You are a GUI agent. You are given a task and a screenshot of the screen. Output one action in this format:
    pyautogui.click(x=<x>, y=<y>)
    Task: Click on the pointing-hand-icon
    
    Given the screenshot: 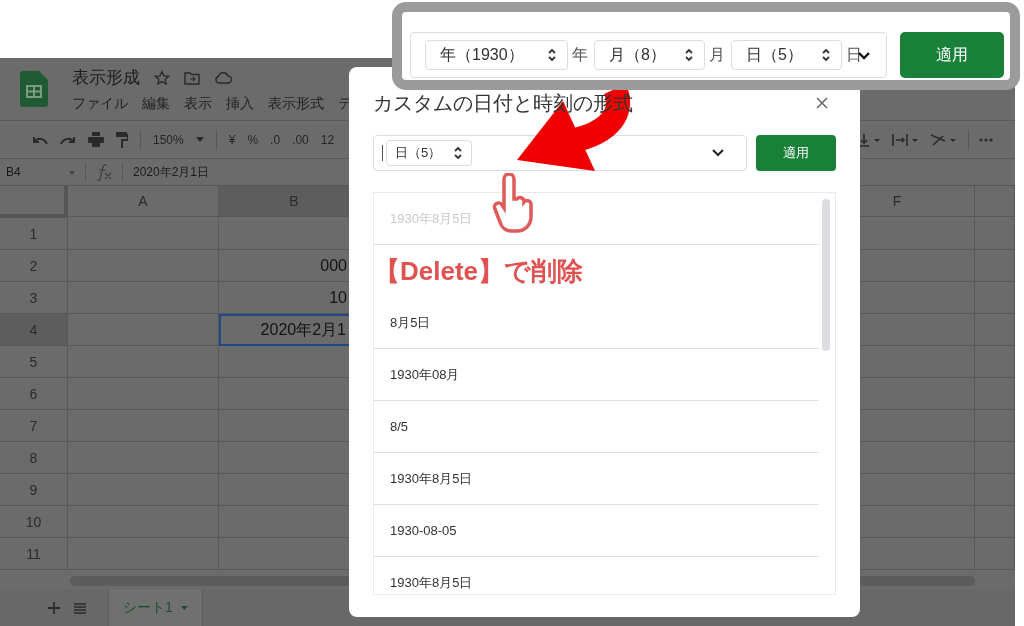 What is the action you would take?
    pyautogui.click(x=513, y=204)
    